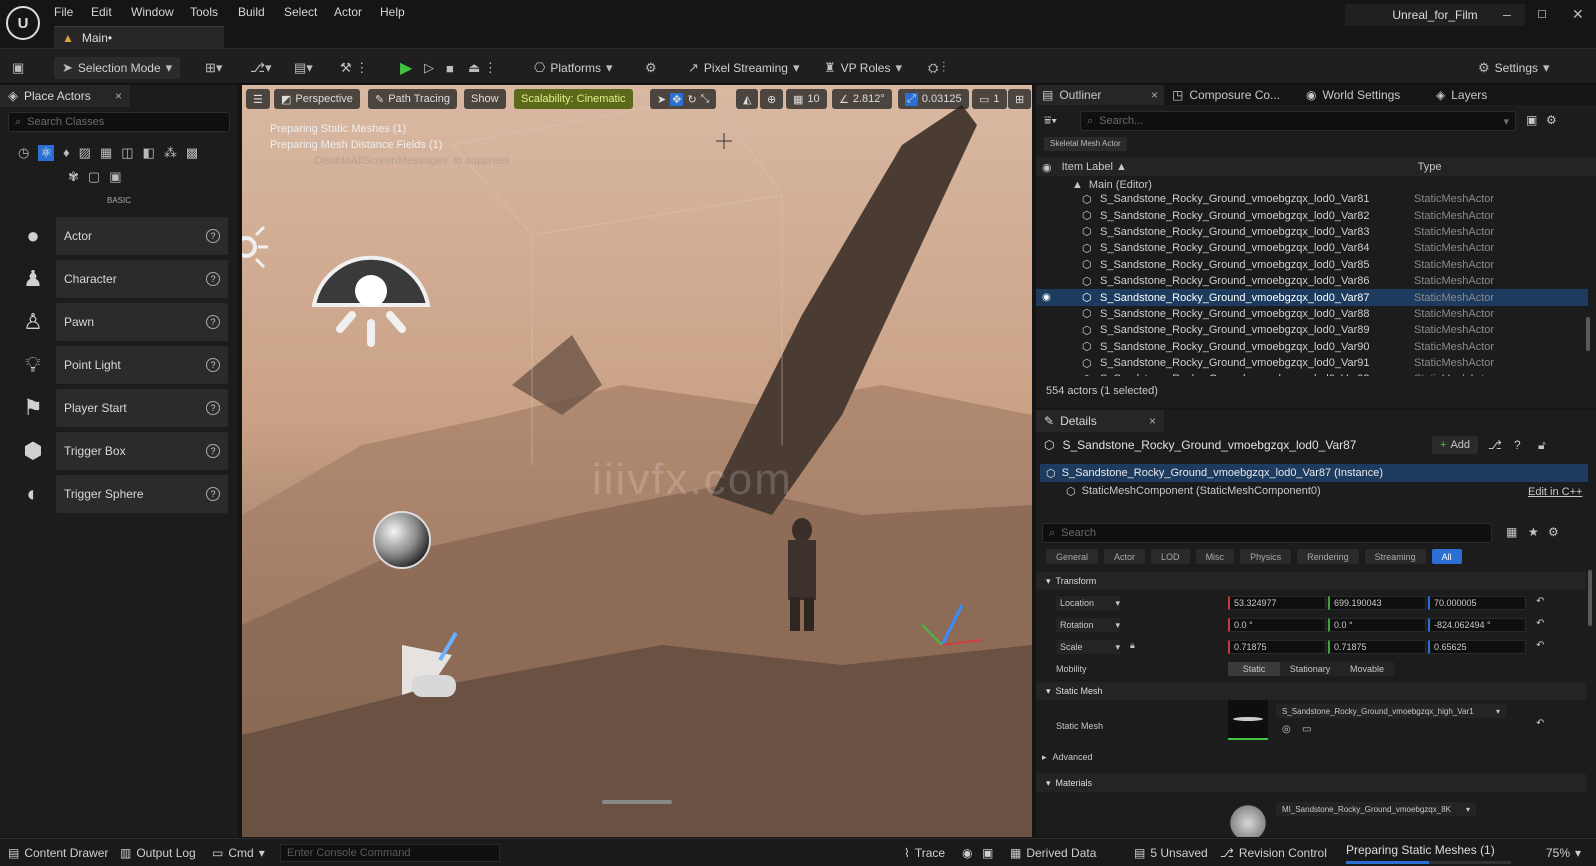 This screenshot has width=1596, height=866. I want to click on lock-icon: 🔓︎, so click(1542, 445).